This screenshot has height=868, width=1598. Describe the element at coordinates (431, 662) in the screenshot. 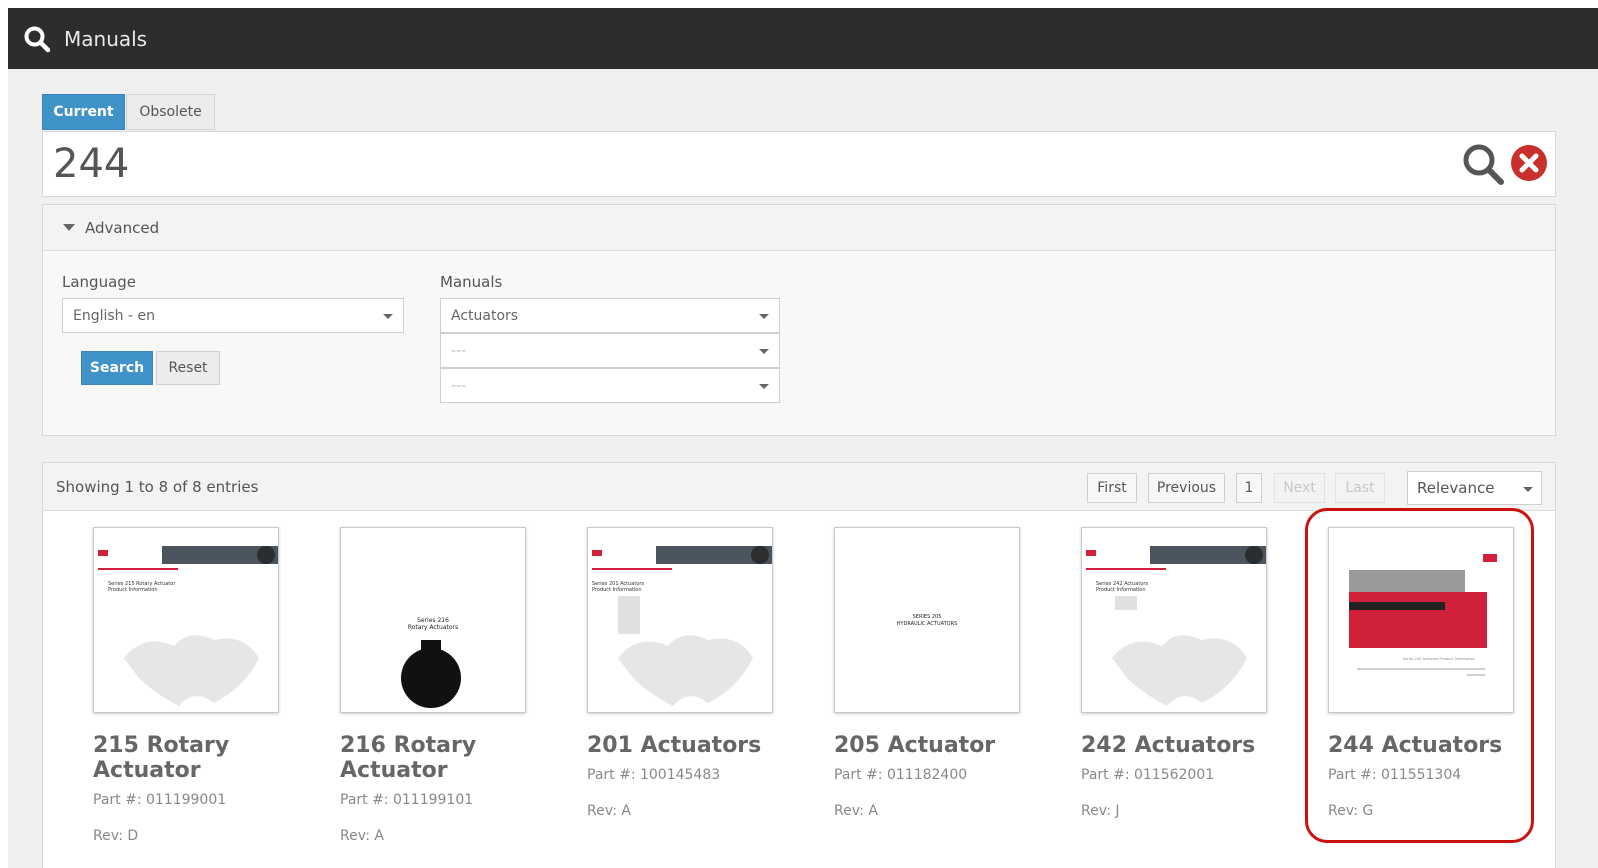

I see `manual-cover-image: Series 216 Rotary Actuators` at that location.